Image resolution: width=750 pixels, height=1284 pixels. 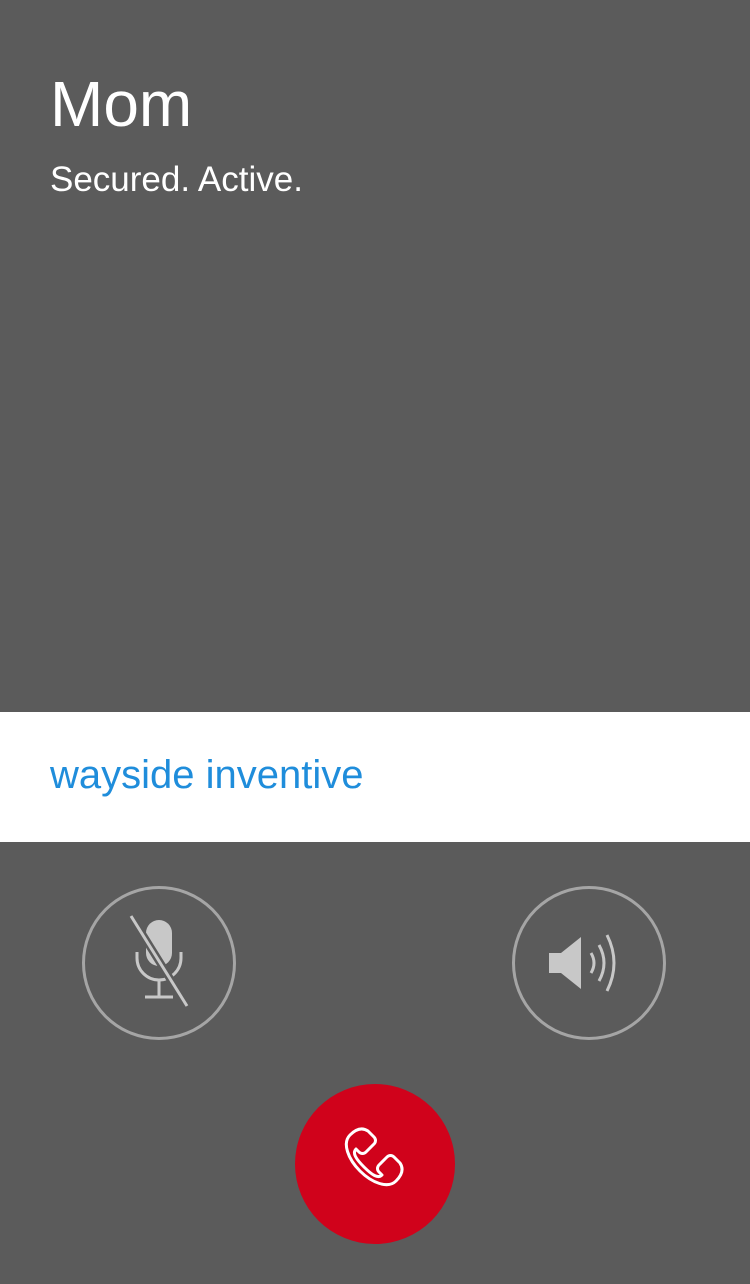 I want to click on verification-phrase: wayside inventive, so click(x=207, y=775).